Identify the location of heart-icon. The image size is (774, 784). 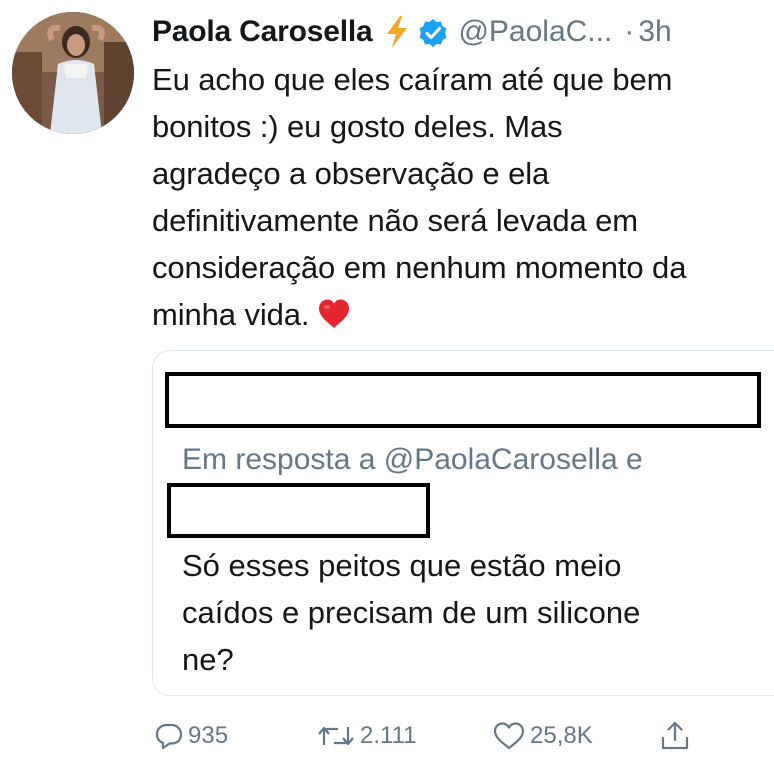
(509, 736).